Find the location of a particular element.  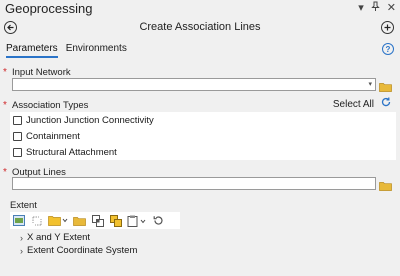

refresh-icon is located at coordinates (386, 103).